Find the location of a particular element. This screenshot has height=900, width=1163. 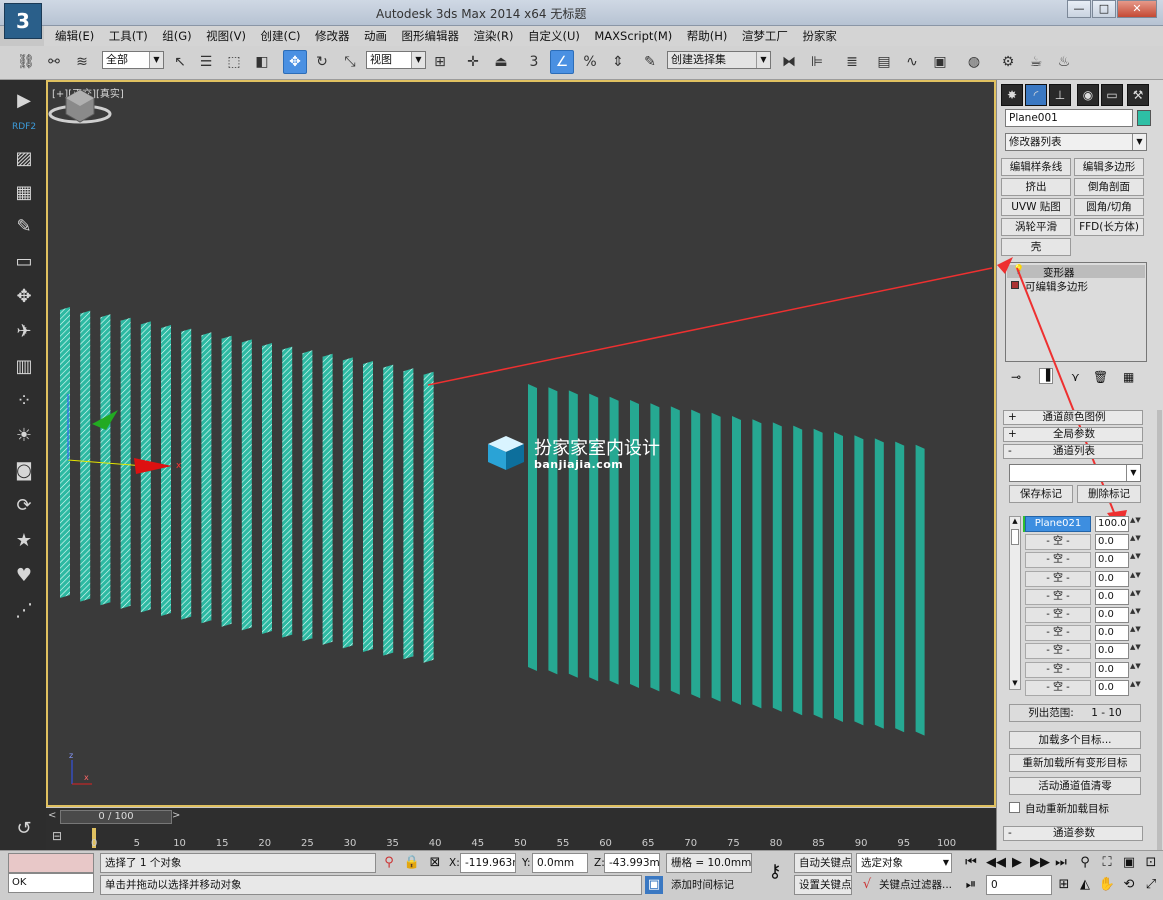

zoom-all-icon: ⛶ is located at coordinates (1107, 863).